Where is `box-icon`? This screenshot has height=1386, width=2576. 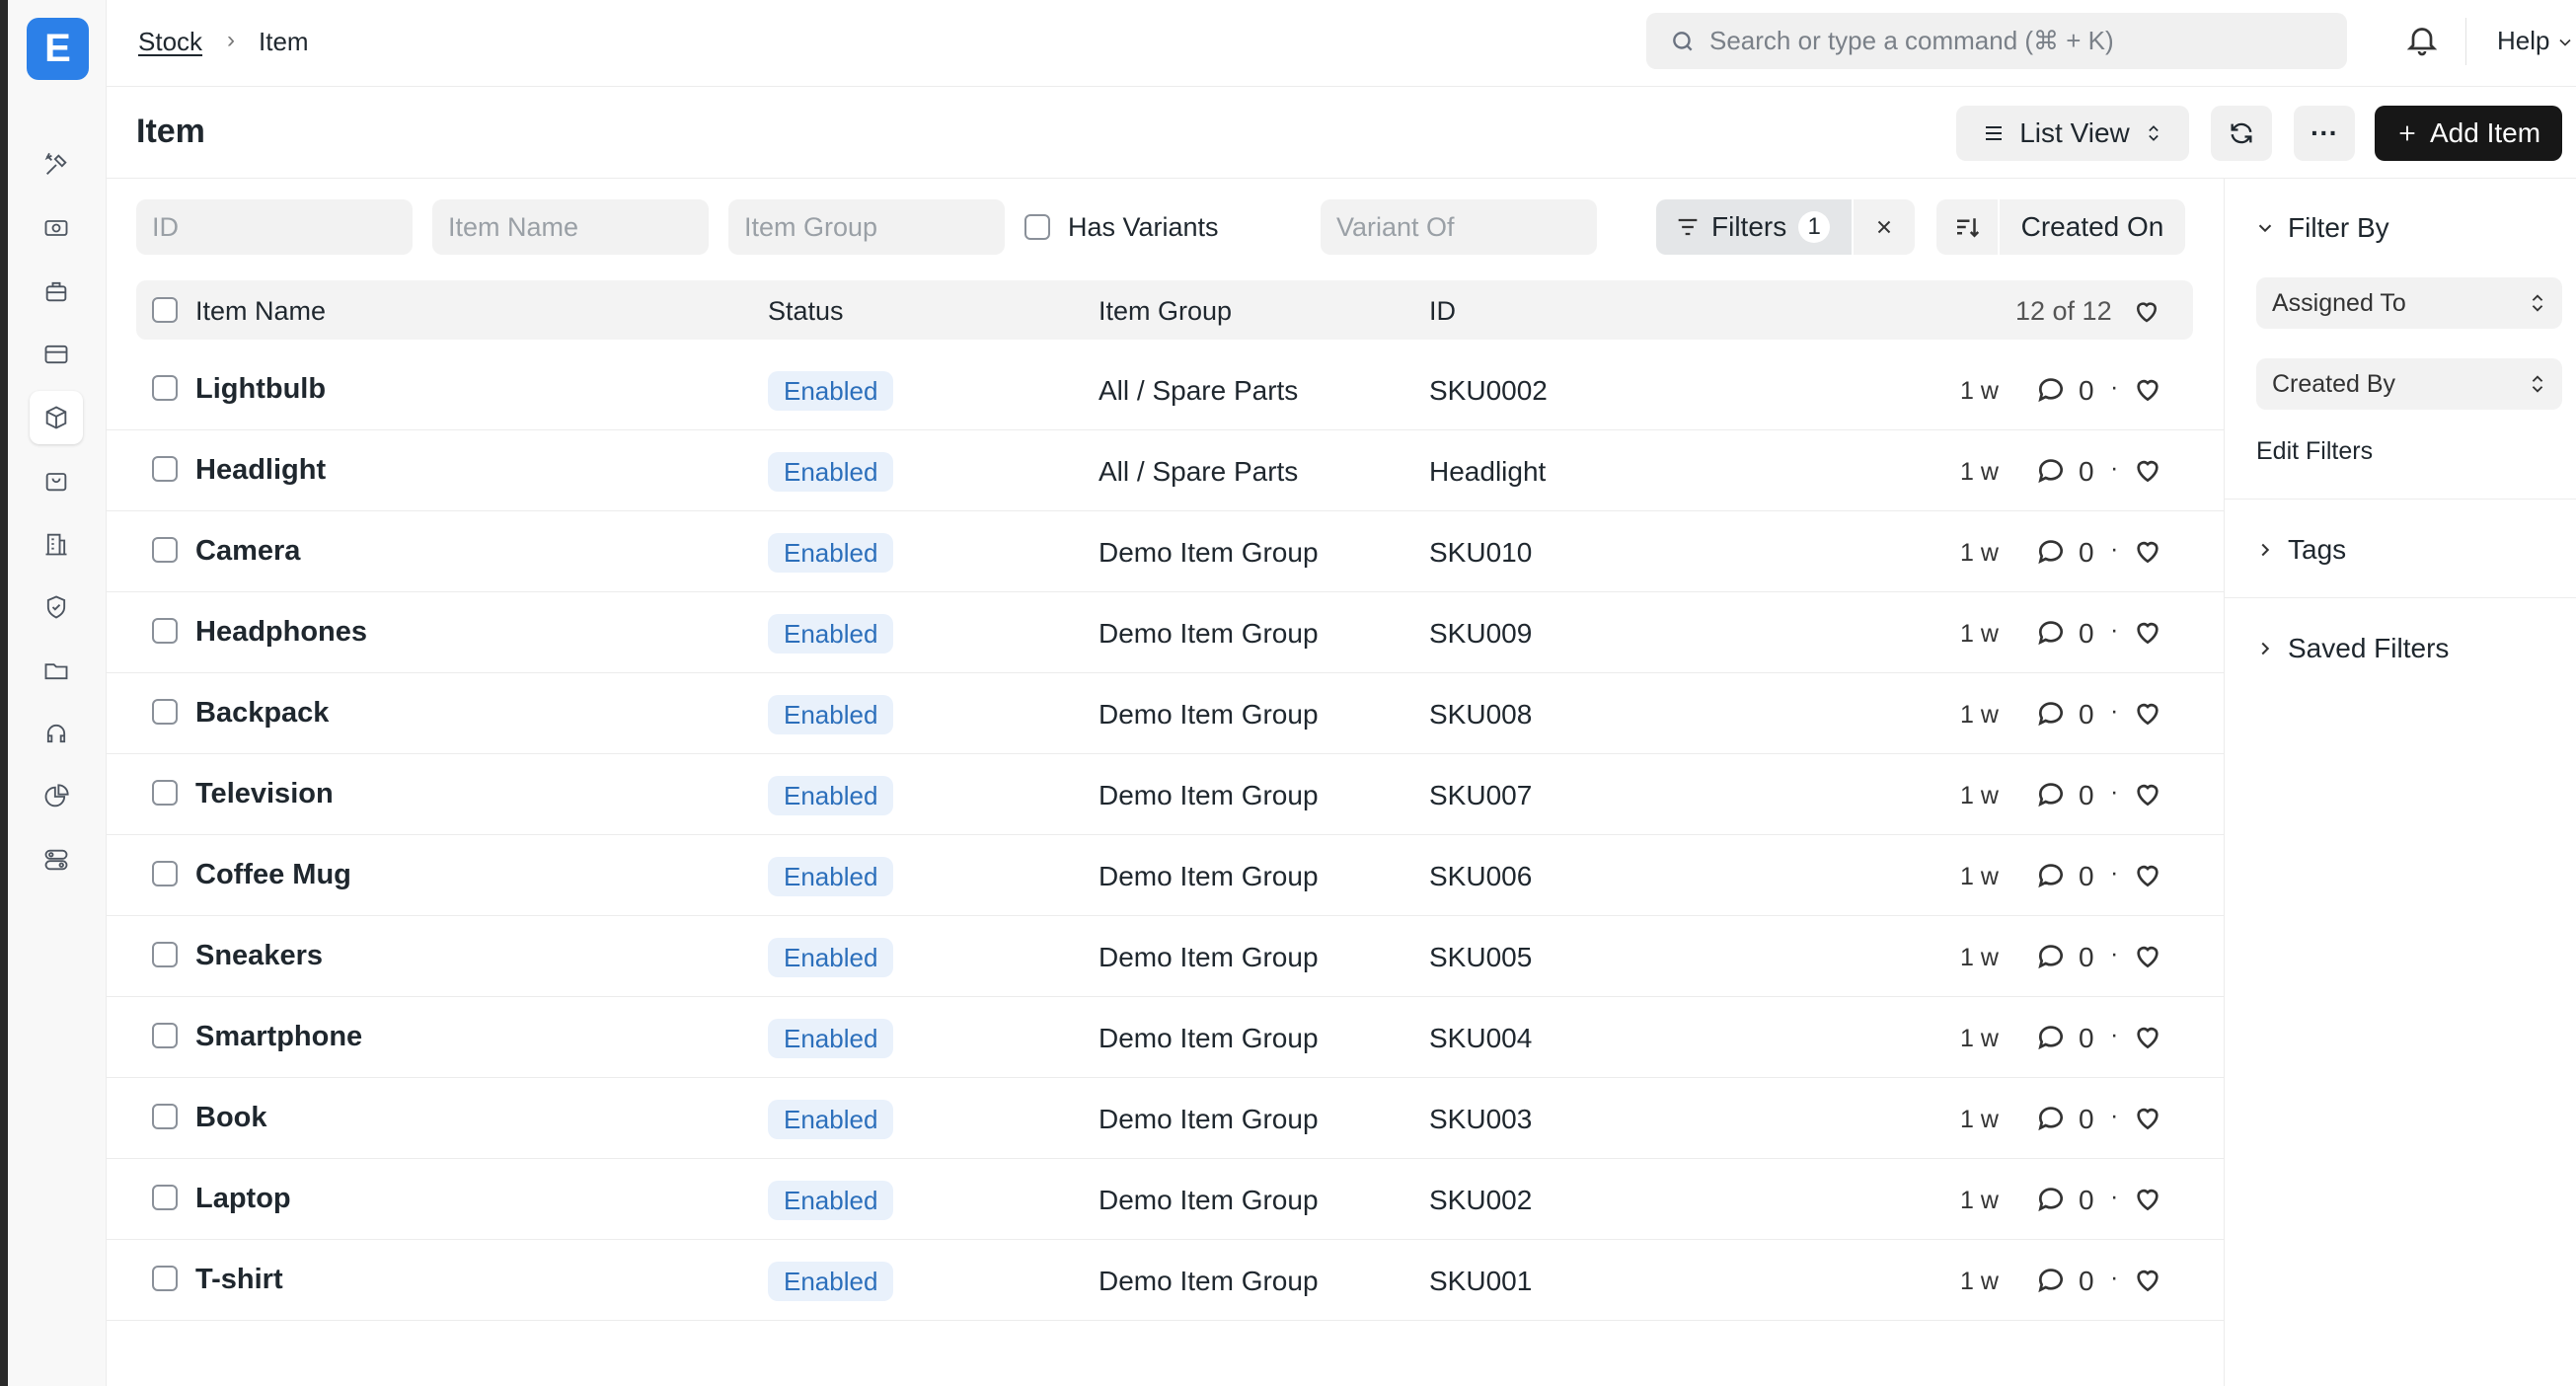 box-icon is located at coordinates (56, 417).